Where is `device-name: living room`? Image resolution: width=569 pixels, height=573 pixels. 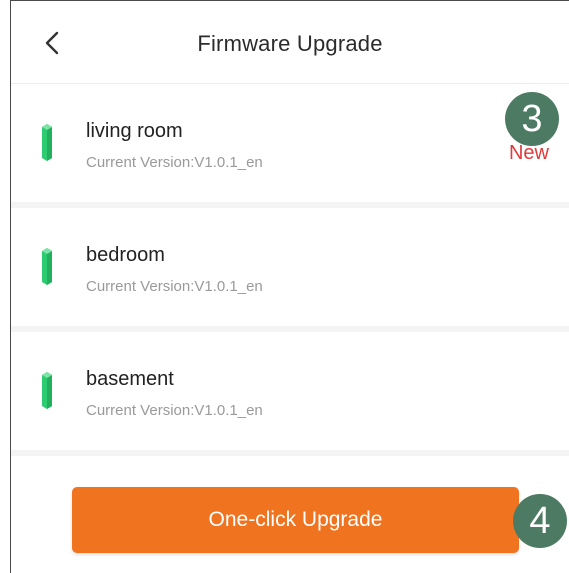 device-name: living room is located at coordinates (134, 131).